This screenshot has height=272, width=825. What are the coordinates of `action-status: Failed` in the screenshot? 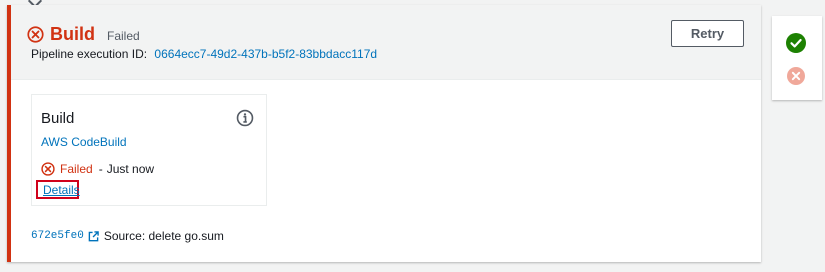 It's located at (76, 169).